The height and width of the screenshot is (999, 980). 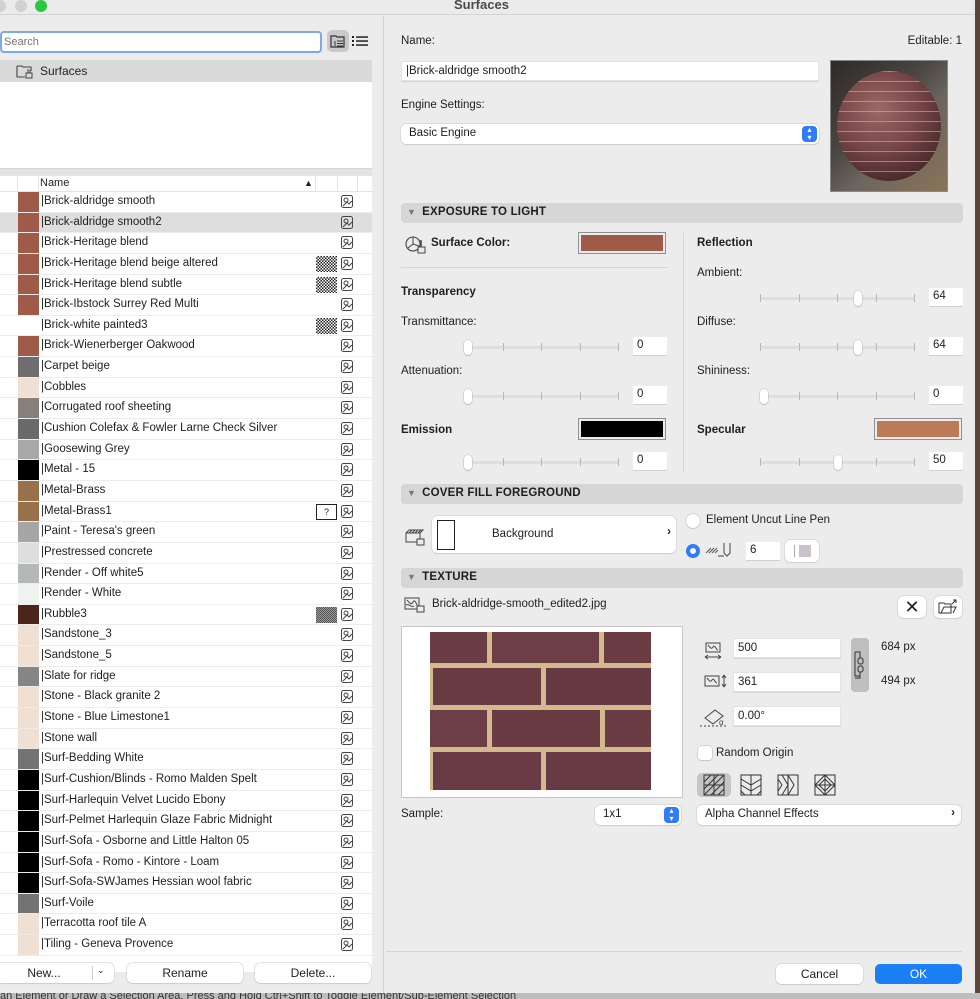 What do you see at coordinates (186, 223) in the screenshot?
I see `table-row: |Brick-aldridge smooth2` at bounding box center [186, 223].